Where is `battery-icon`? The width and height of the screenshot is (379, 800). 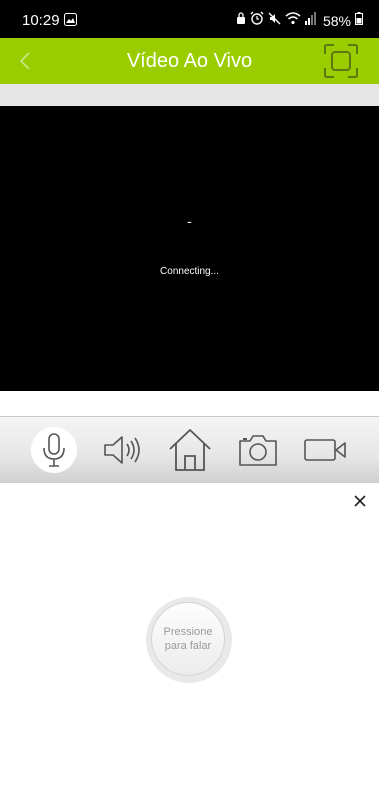 battery-icon is located at coordinates (359, 20).